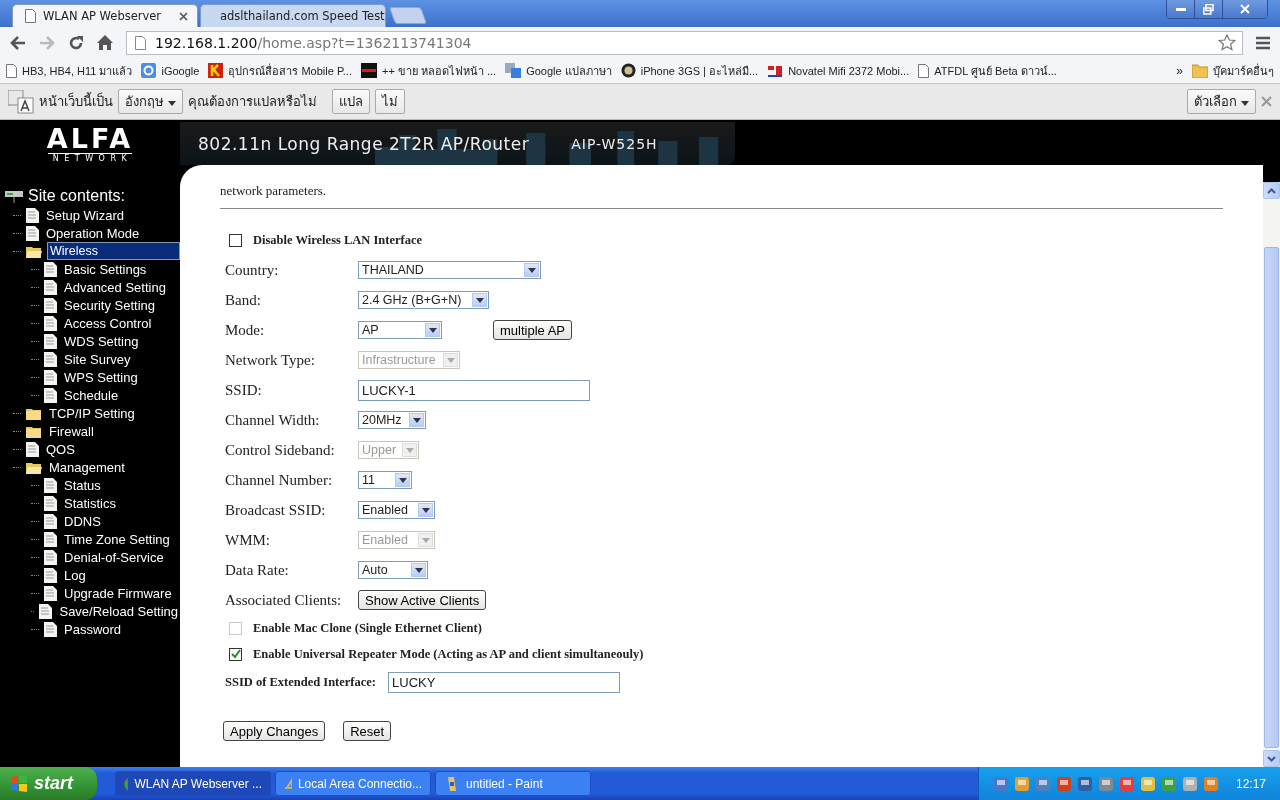  Describe the element at coordinates (93, 233) in the screenshot. I see `sidebar-item: Operation Mode` at that location.